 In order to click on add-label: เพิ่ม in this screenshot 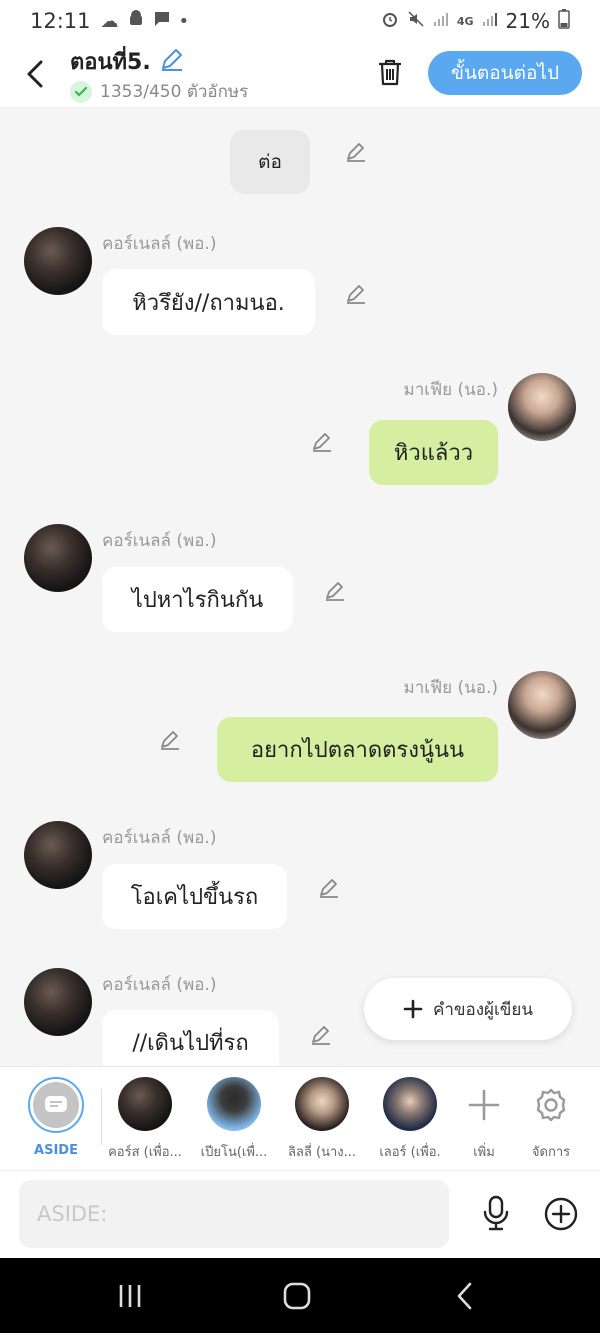, I will do `click(484, 1152)`.